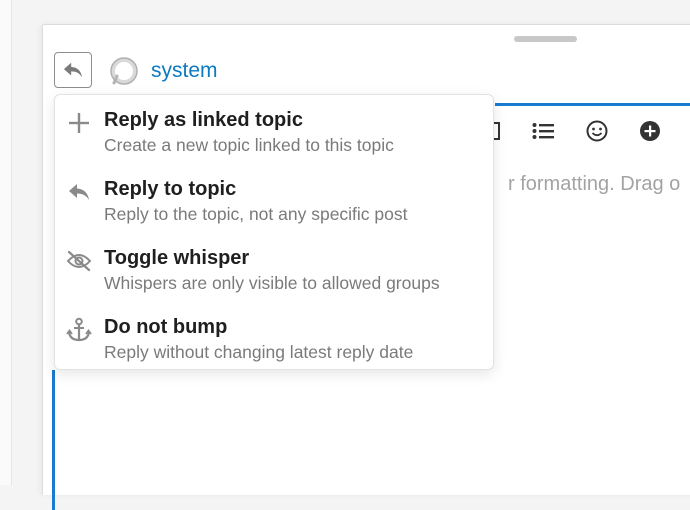  What do you see at coordinates (249, 145) in the screenshot?
I see `menu-item-description: Create a new topic linked to this topic` at bounding box center [249, 145].